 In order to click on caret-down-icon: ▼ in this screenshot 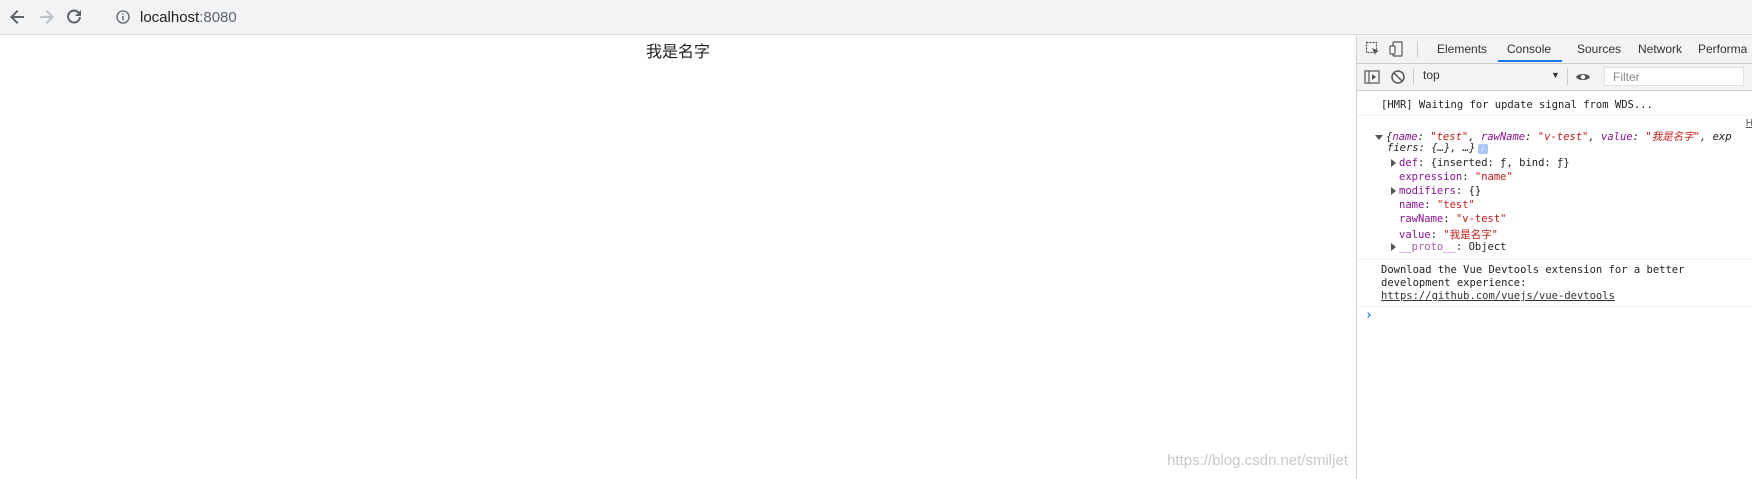, I will do `click(1555, 75)`.